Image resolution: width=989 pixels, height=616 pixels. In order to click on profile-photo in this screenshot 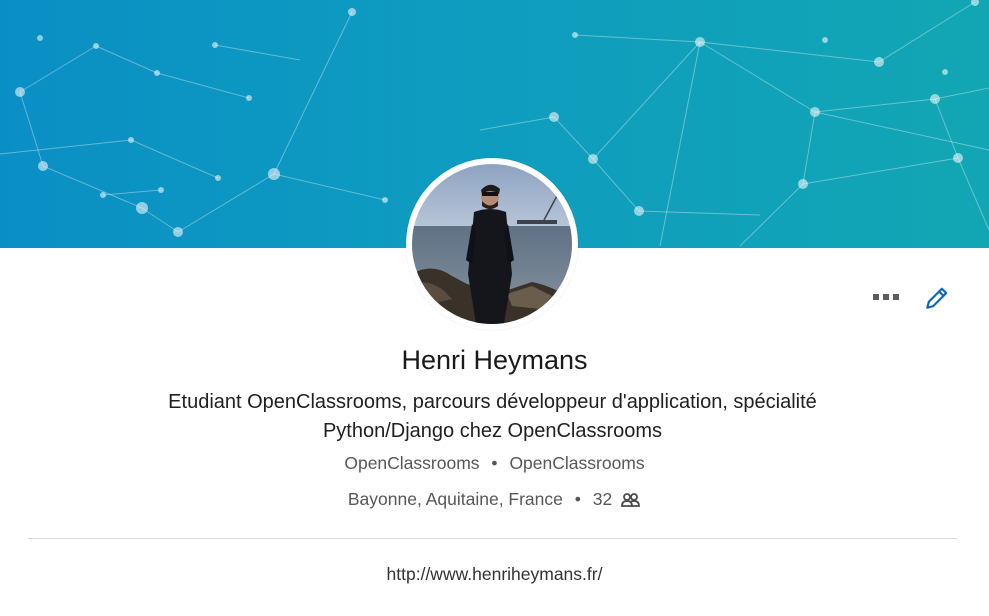, I will do `click(492, 244)`.